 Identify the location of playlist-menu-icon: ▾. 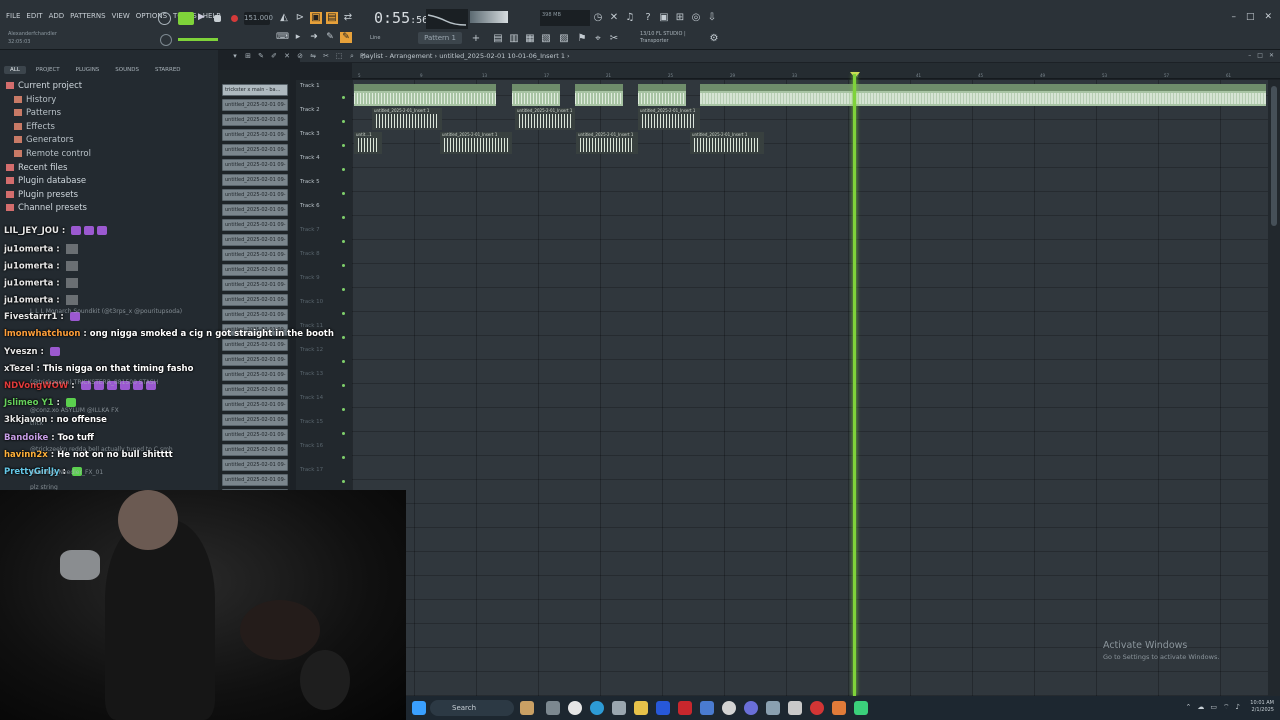
(235, 56).